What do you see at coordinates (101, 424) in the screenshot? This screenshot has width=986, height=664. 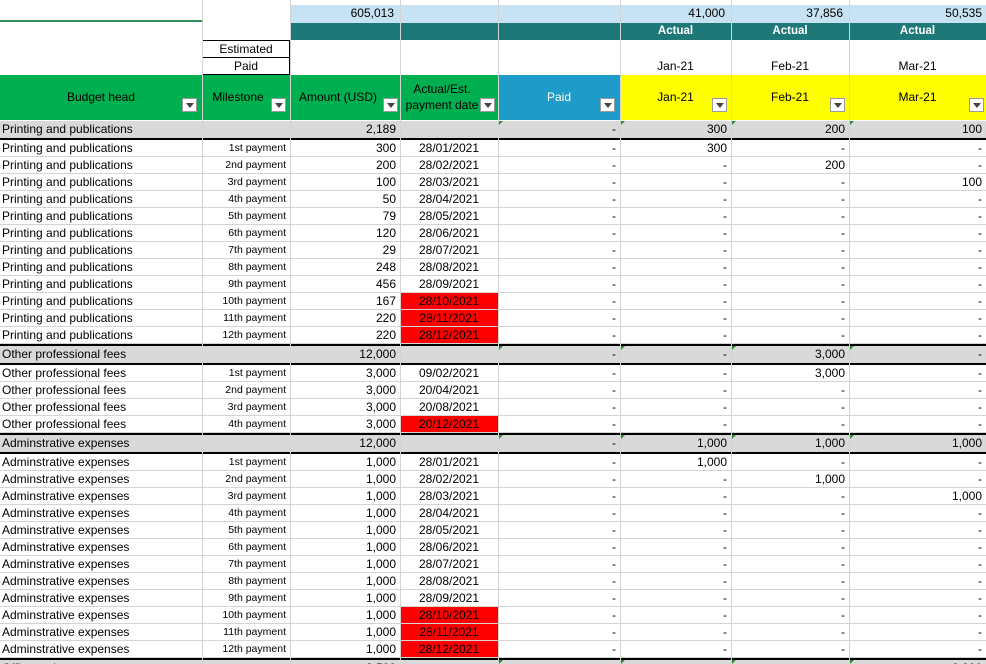 I see `budget-head-cell: Other professional fees` at bounding box center [101, 424].